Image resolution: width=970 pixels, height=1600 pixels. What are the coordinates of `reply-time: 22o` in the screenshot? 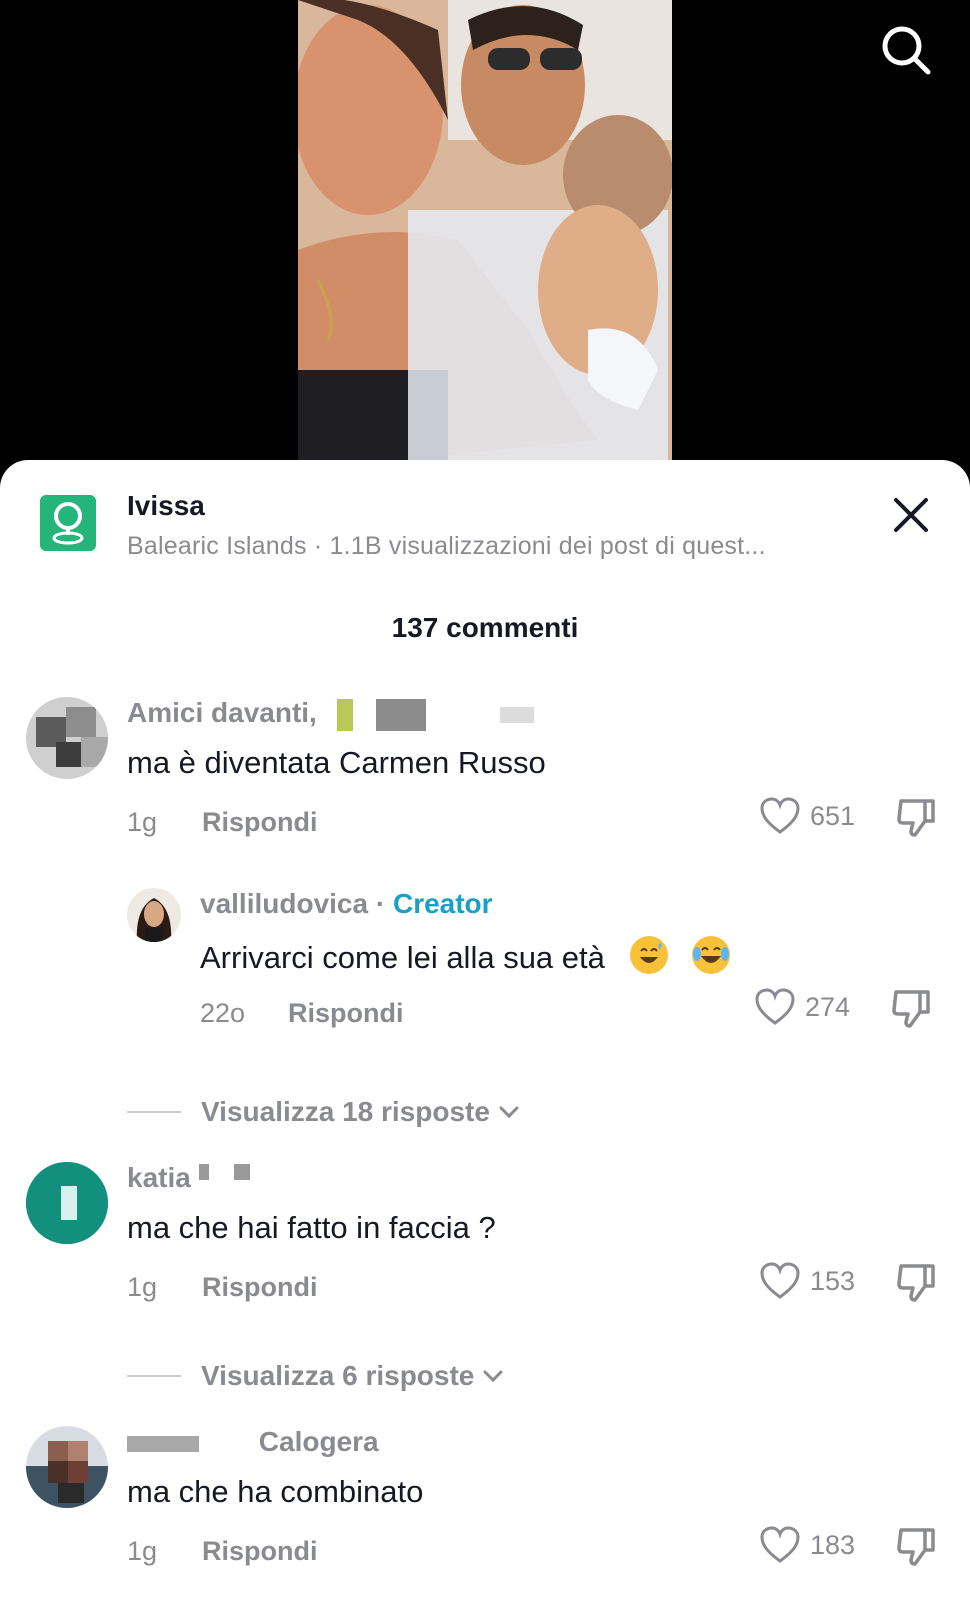 It's located at (223, 1013).